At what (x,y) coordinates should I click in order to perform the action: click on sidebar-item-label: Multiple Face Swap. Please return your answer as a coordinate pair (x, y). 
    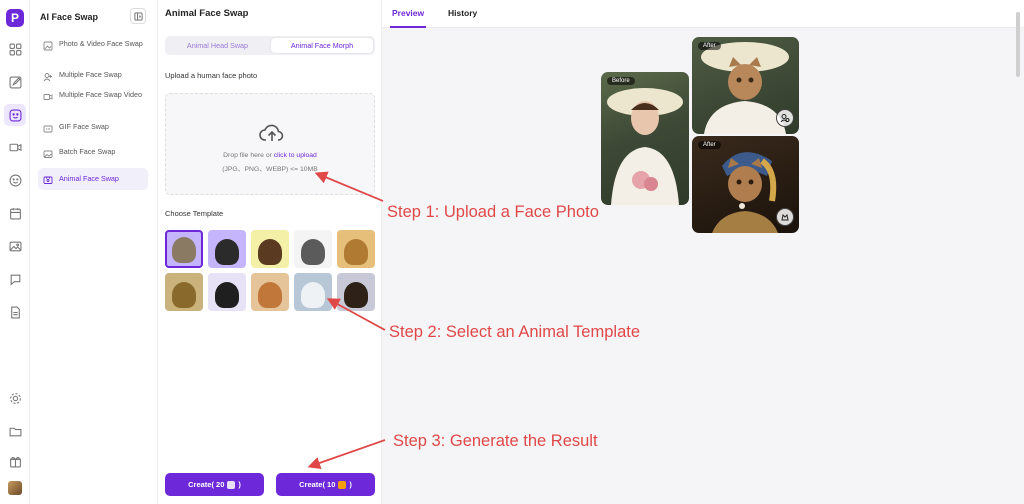
    Looking at the image, I should click on (90, 74).